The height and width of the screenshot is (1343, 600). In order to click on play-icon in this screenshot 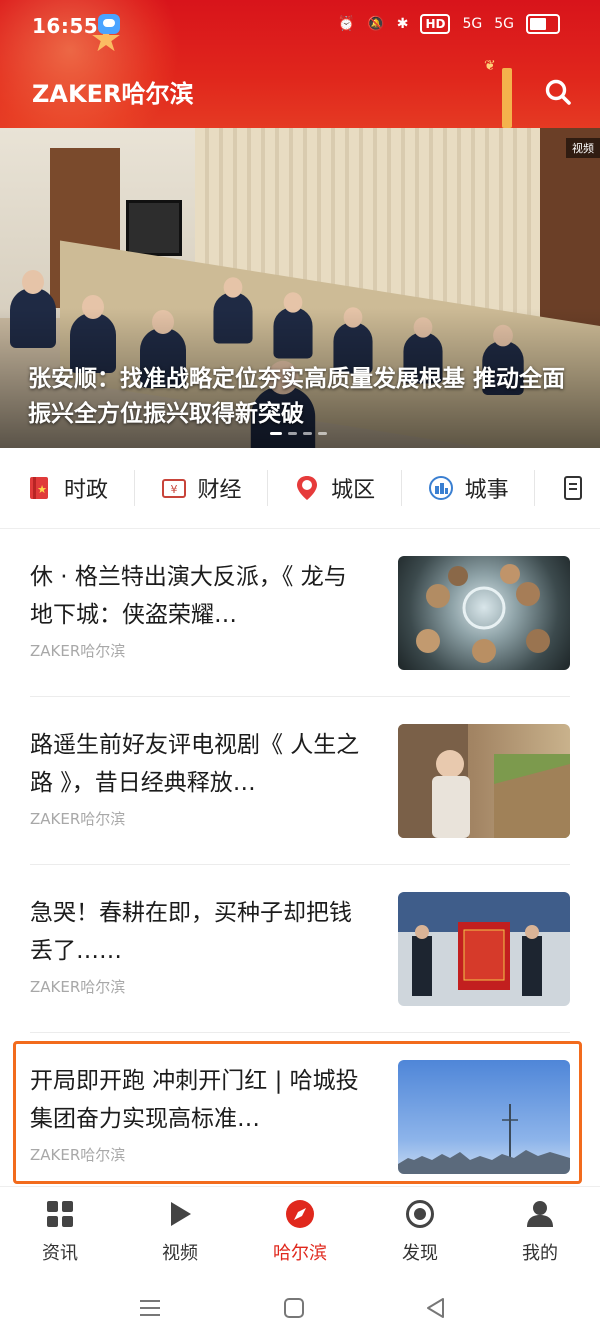, I will do `click(181, 1214)`.